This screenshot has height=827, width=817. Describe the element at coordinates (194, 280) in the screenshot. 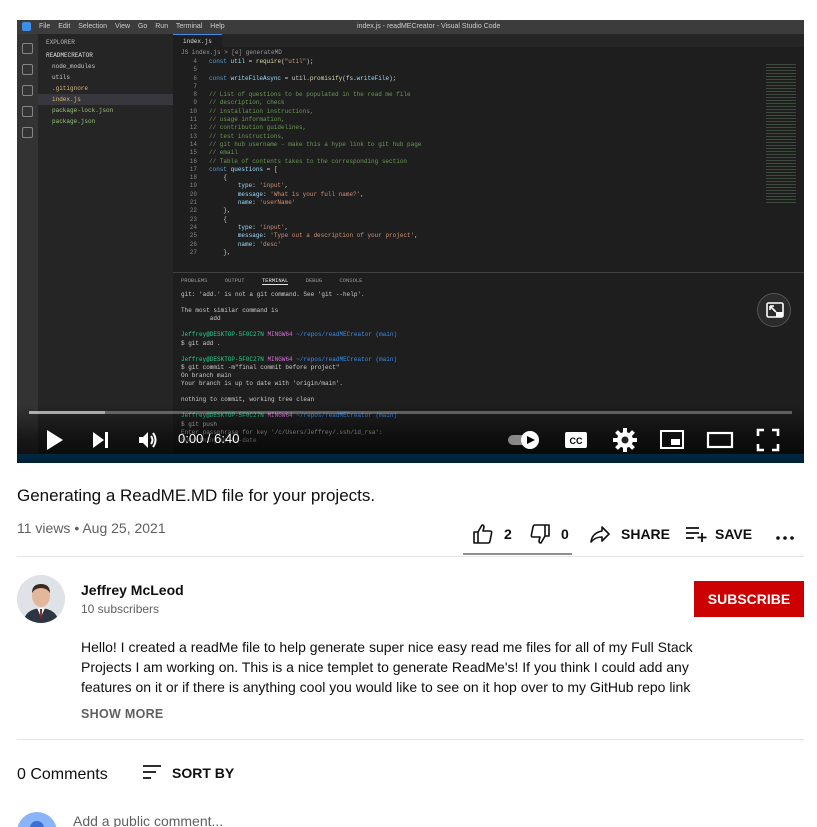

I see `panel-tab: PROBLEMS` at that location.